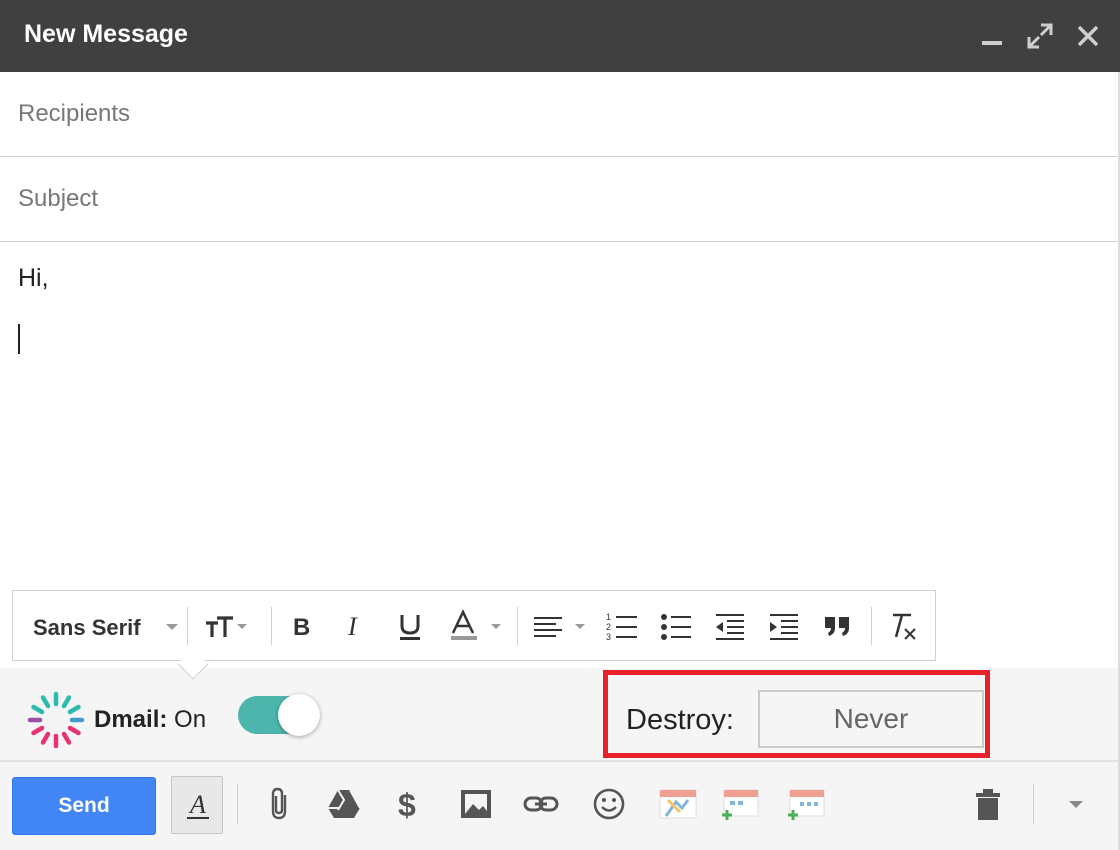 The width and height of the screenshot is (1120, 850). What do you see at coordinates (992, 36) in the screenshot?
I see `minimize-icon` at bounding box center [992, 36].